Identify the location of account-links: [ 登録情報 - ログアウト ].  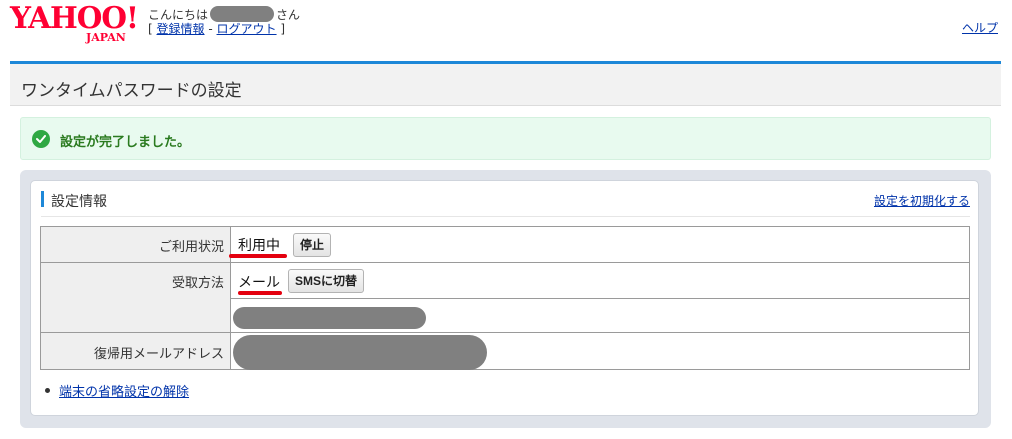
(216, 29).